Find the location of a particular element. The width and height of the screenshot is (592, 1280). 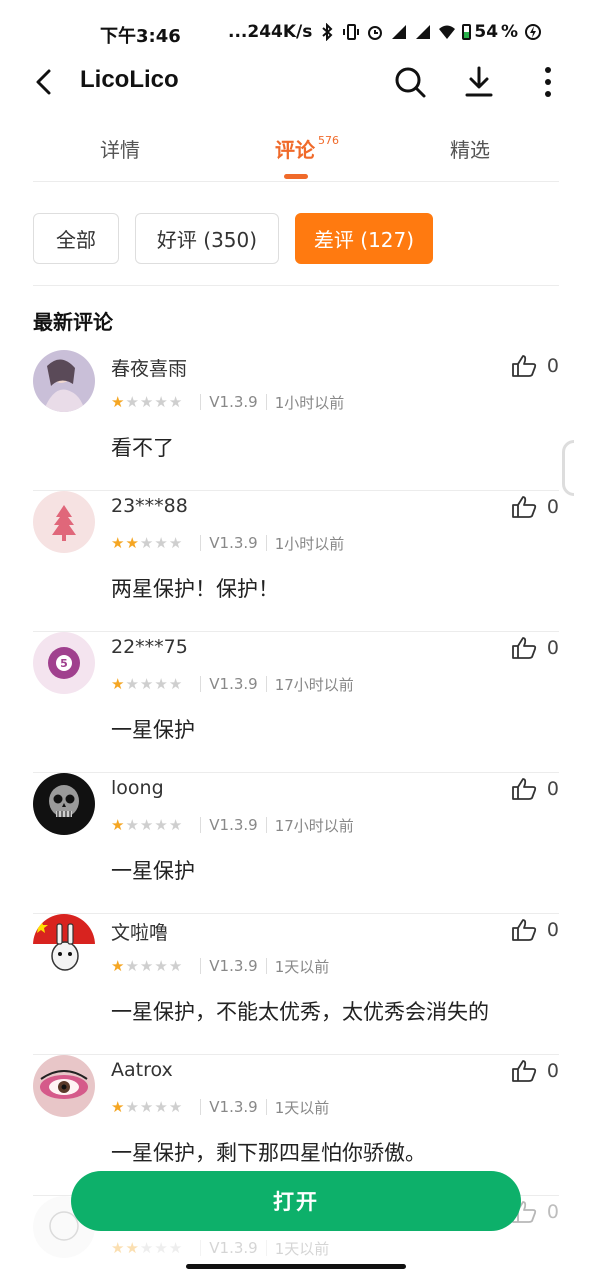

bluetooth-icon is located at coordinates (327, 32).